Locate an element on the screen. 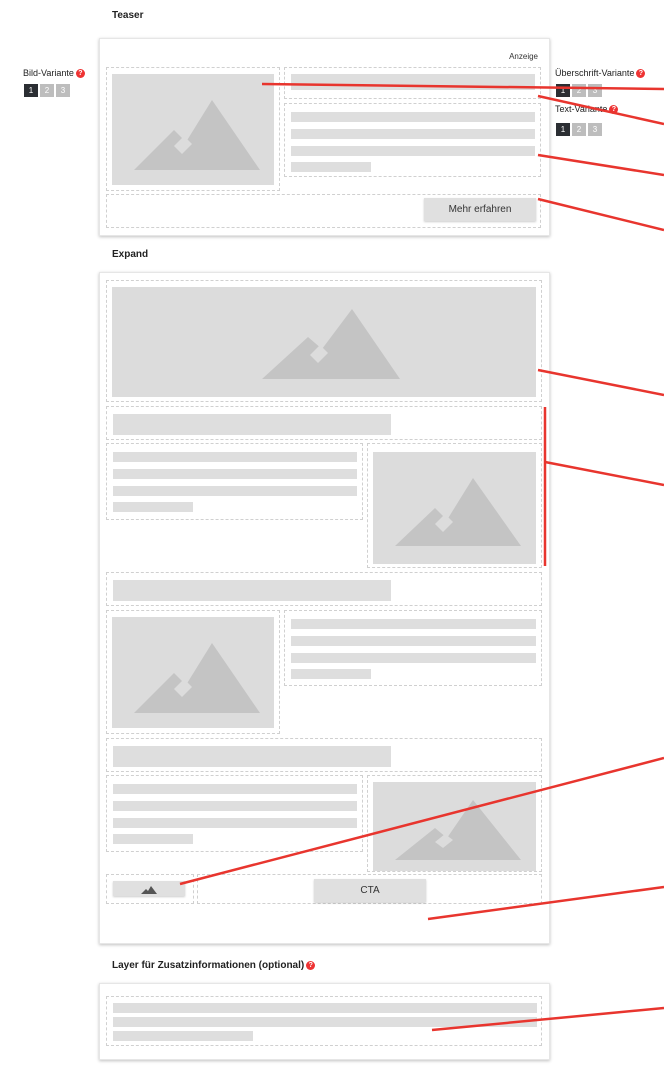  bild-variante-2: 2 is located at coordinates (47, 90).